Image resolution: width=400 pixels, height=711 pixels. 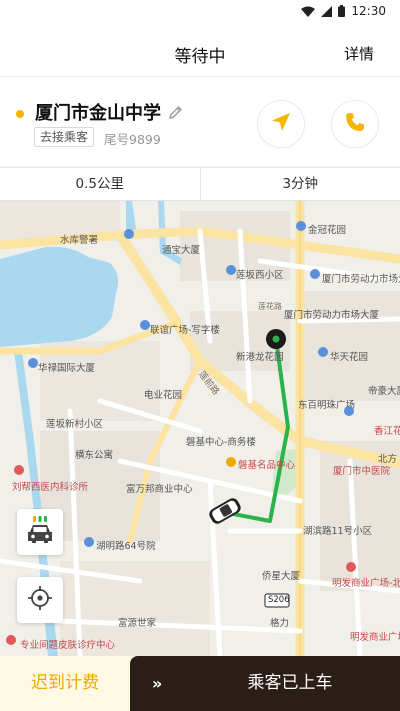 I want to click on map-label: 莲花路, so click(x=270, y=306).